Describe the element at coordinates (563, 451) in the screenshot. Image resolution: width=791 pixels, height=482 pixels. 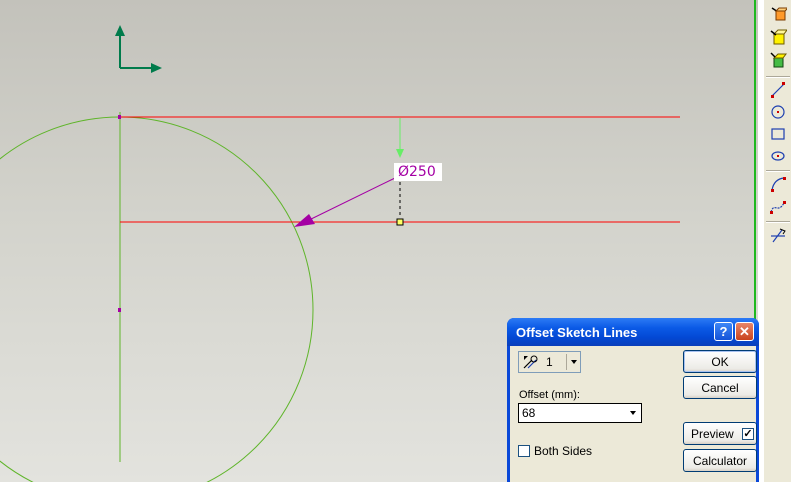
I see `both-sides-label: Both Sides` at that location.